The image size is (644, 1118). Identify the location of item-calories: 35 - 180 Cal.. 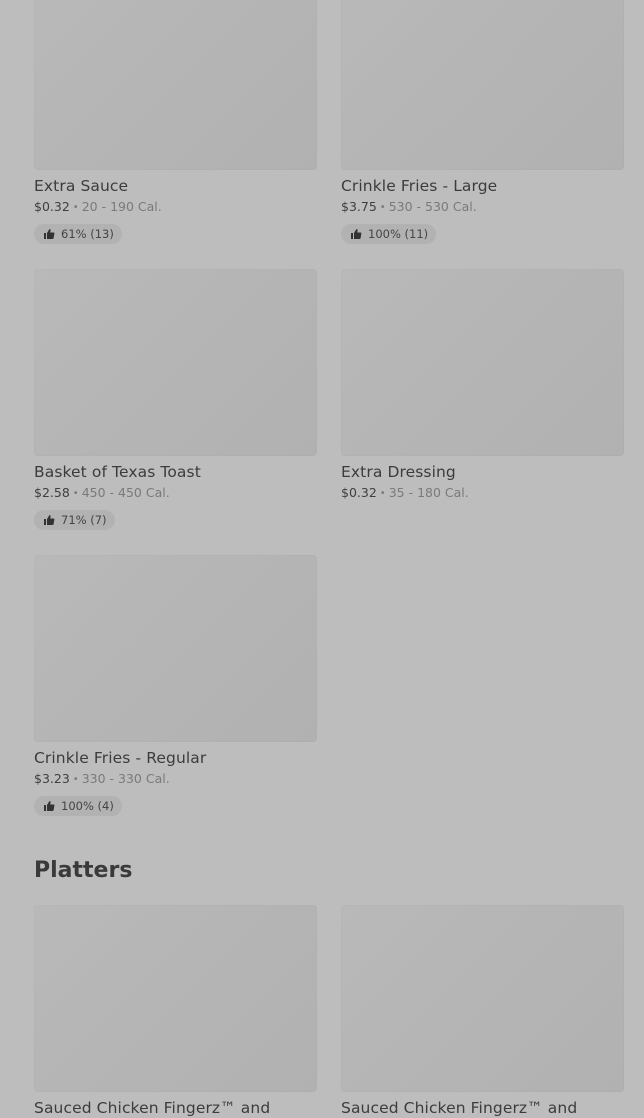
(428, 492).